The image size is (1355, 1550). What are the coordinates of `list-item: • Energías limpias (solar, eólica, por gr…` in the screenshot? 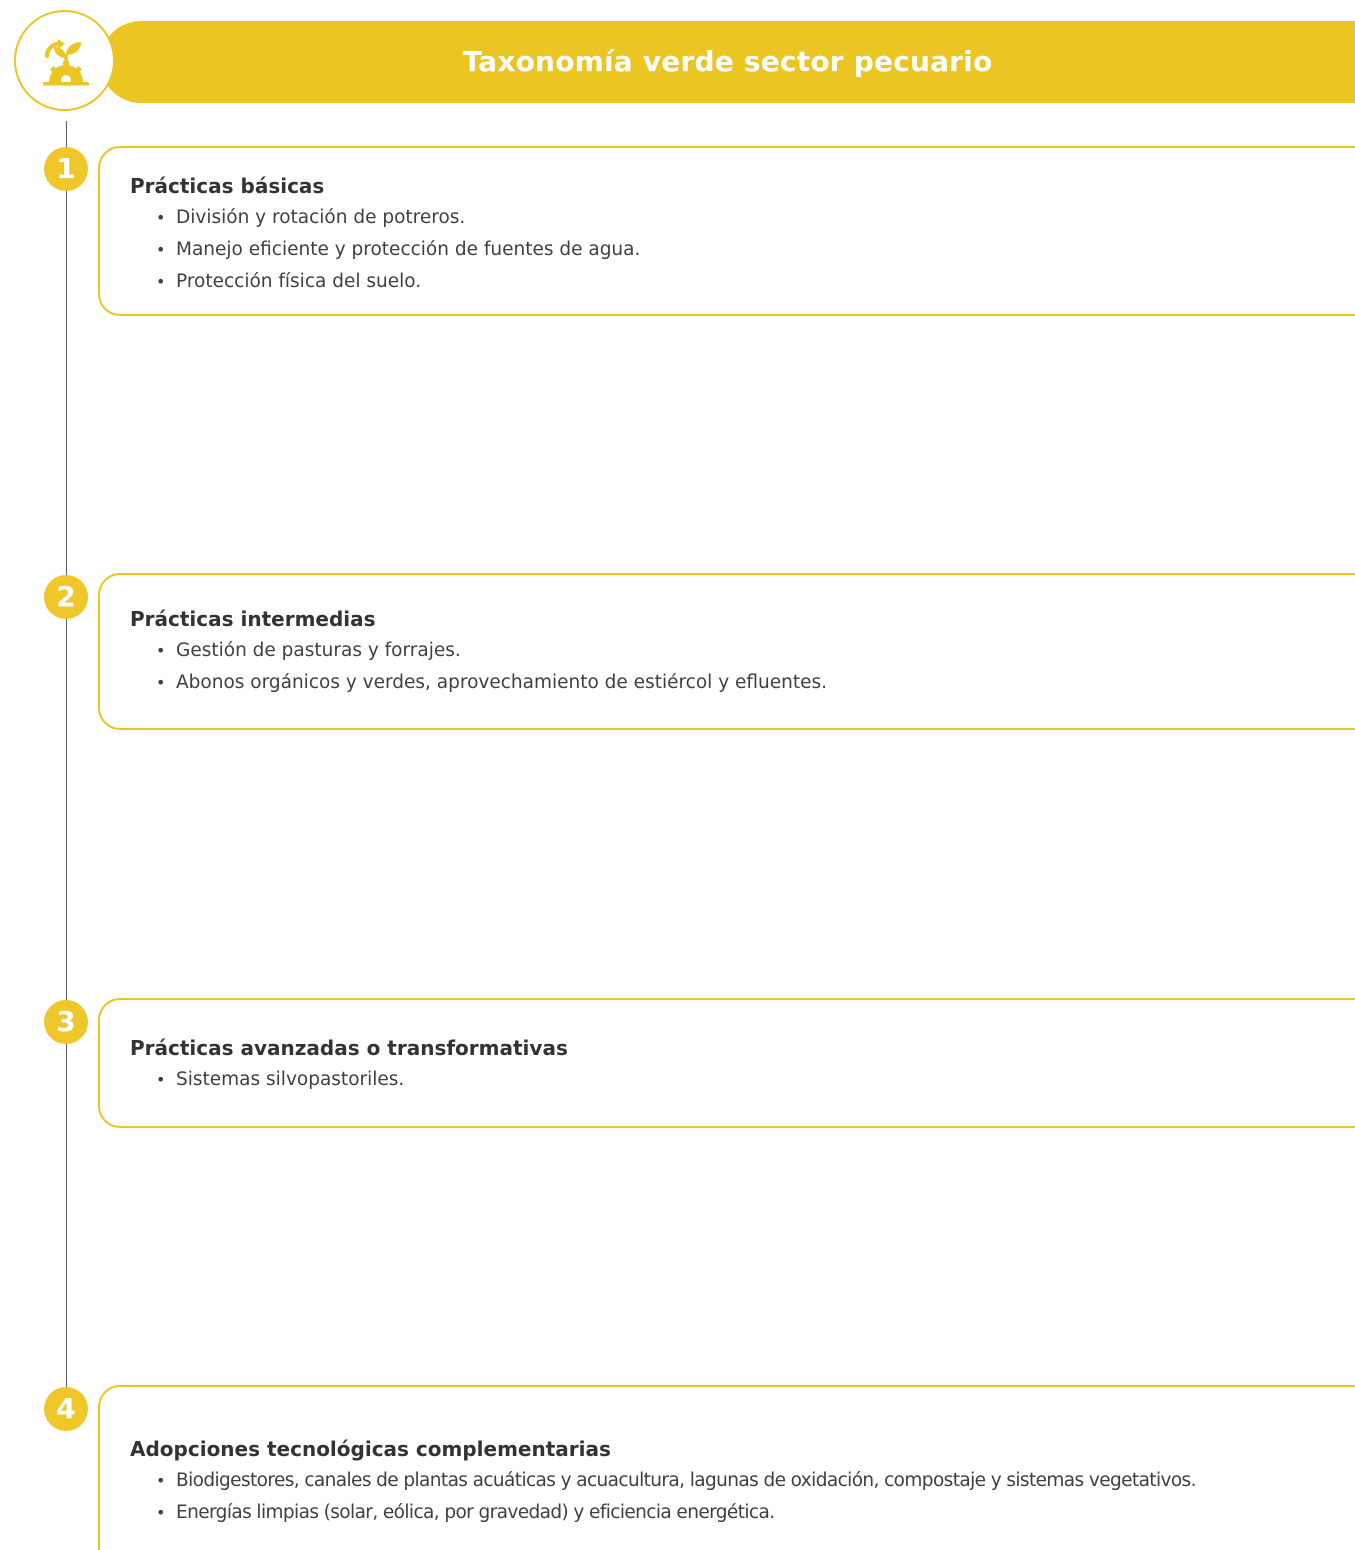 It's located at (675, 1513).